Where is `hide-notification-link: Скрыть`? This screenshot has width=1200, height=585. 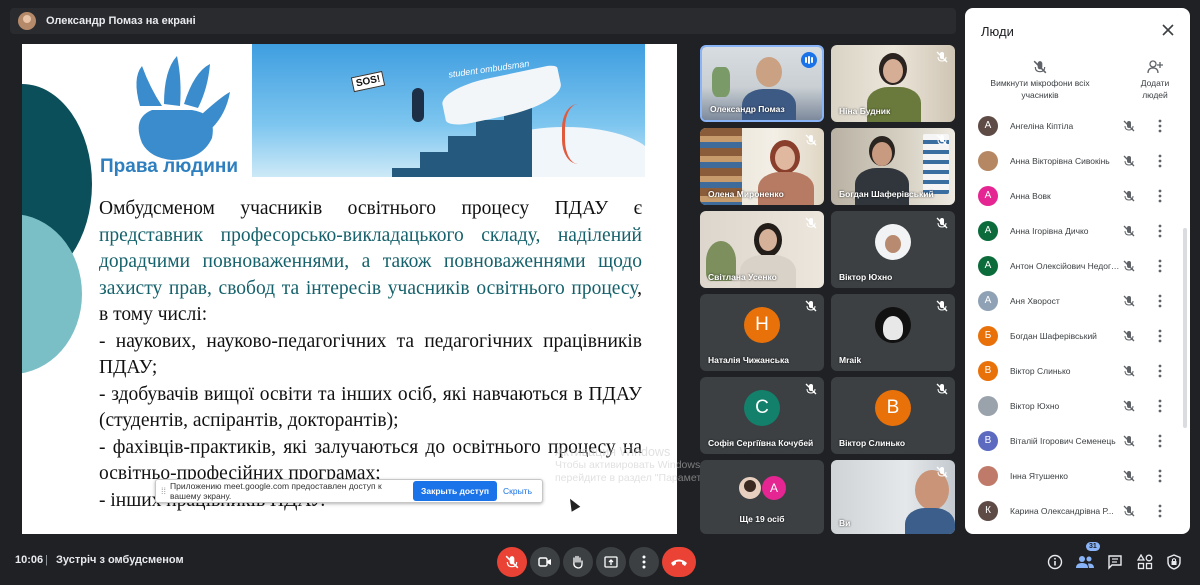
hide-notification-link: Скрыть is located at coordinates (517, 491).